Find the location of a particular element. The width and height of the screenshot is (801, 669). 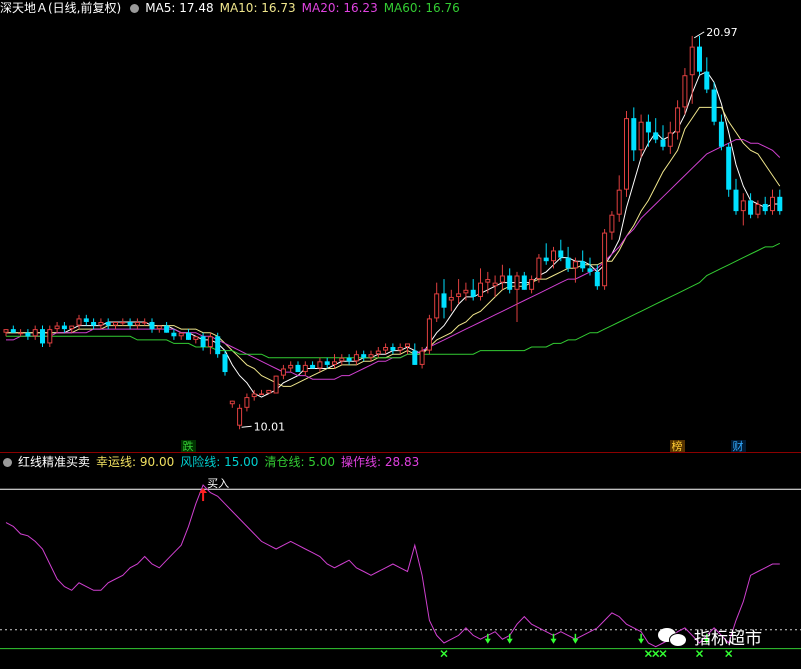

watermark: 指标超市 is located at coordinates (710, 636).